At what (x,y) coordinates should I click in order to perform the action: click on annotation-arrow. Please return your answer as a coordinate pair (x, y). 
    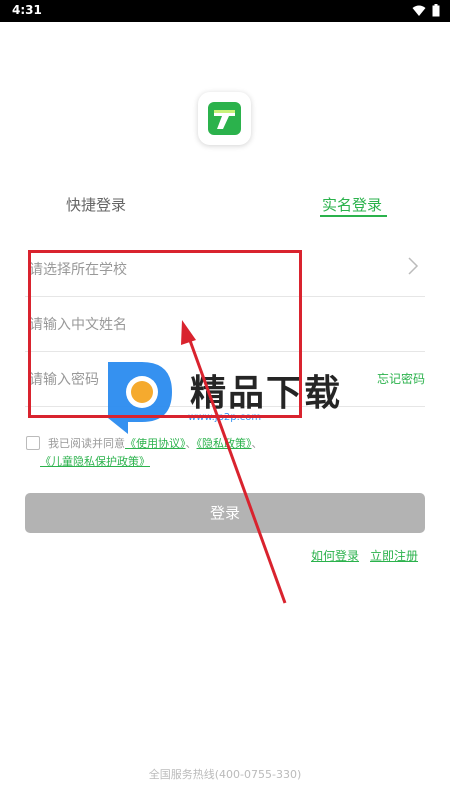
    Looking at the image, I should click on (234, 462).